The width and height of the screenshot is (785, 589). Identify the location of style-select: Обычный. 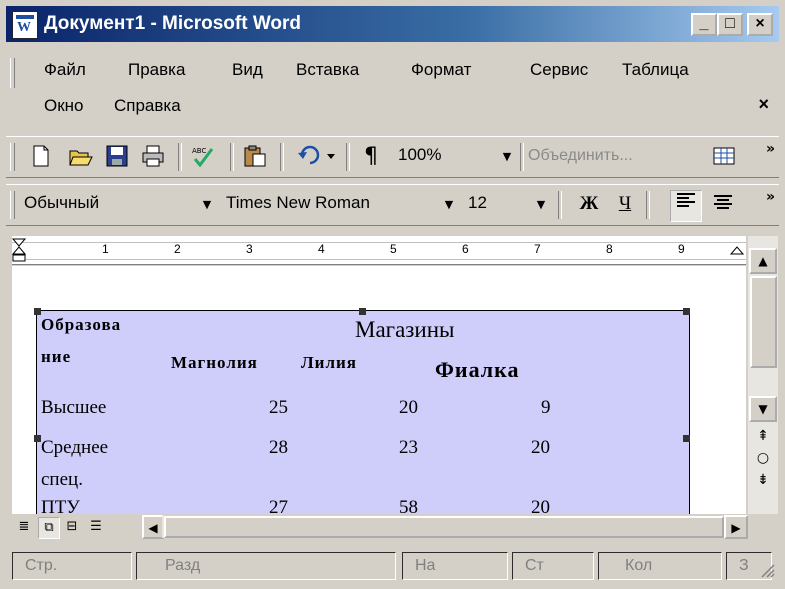
(108, 205).